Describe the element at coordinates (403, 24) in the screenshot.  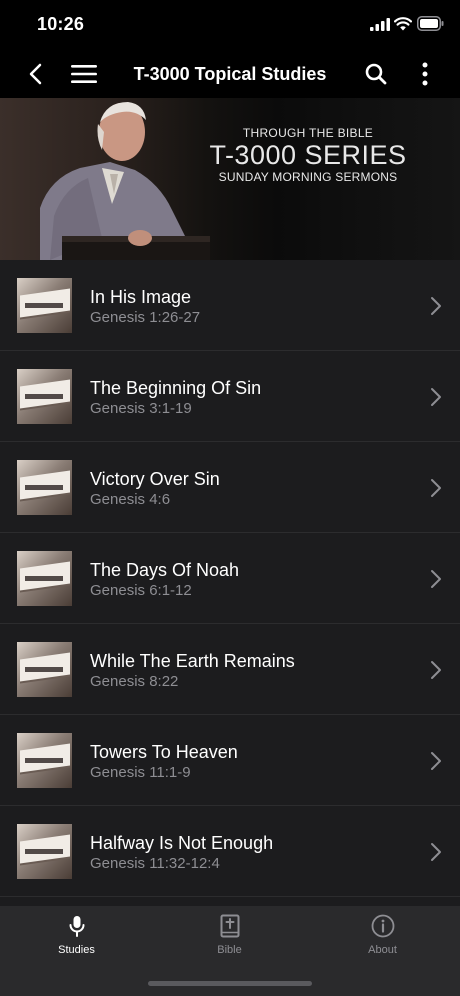
I see `wifi-icon` at that location.